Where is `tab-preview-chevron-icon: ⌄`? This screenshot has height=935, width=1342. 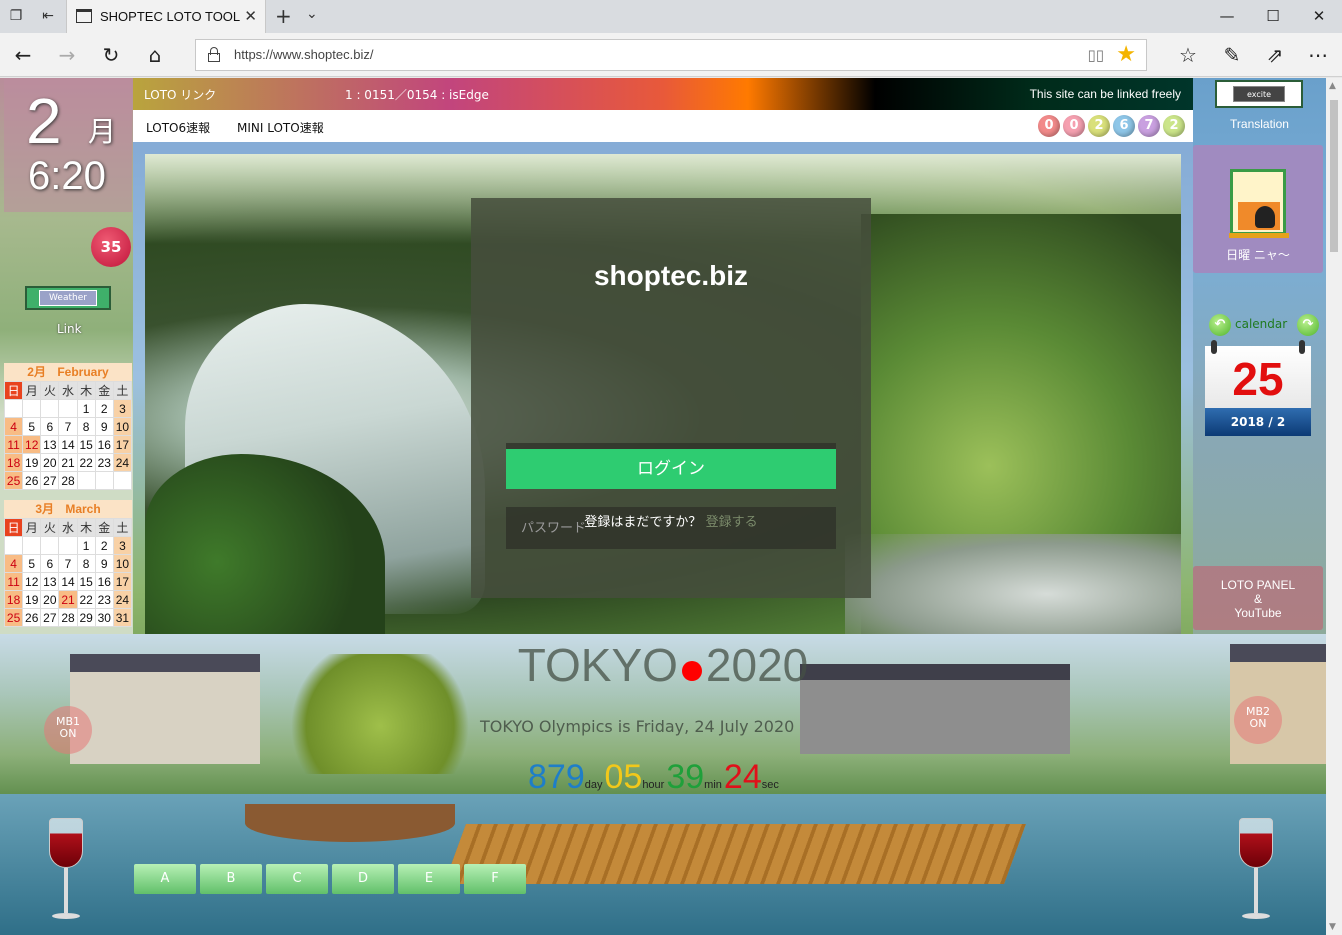
tab-preview-chevron-icon: ⌄ is located at coordinates (312, 14).